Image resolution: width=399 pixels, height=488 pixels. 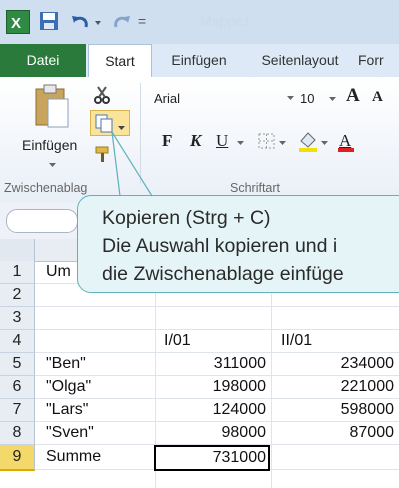 What do you see at coordinates (17, 295) in the screenshot?
I see `row-header: 2` at bounding box center [17, 295].